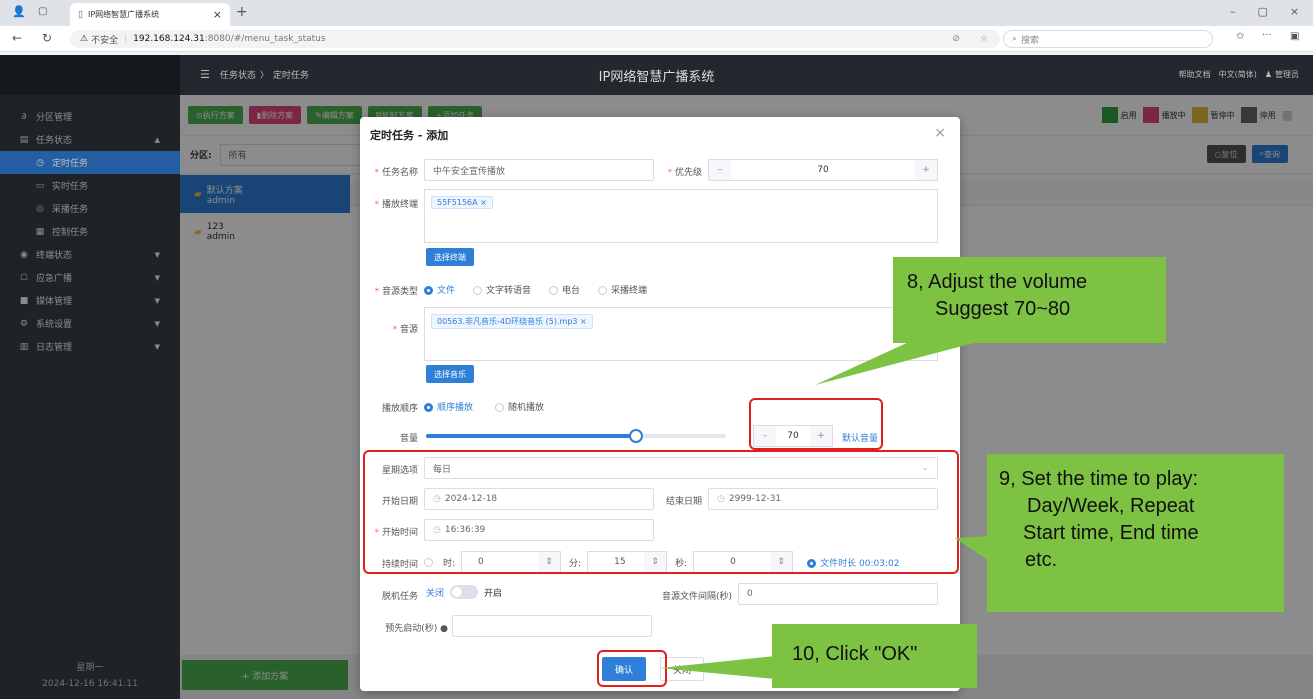 The image size is (1313, 699). Describe the element at coordinates (1041, 560) in the screenshot. I see `callout-line: etc.` at that location.